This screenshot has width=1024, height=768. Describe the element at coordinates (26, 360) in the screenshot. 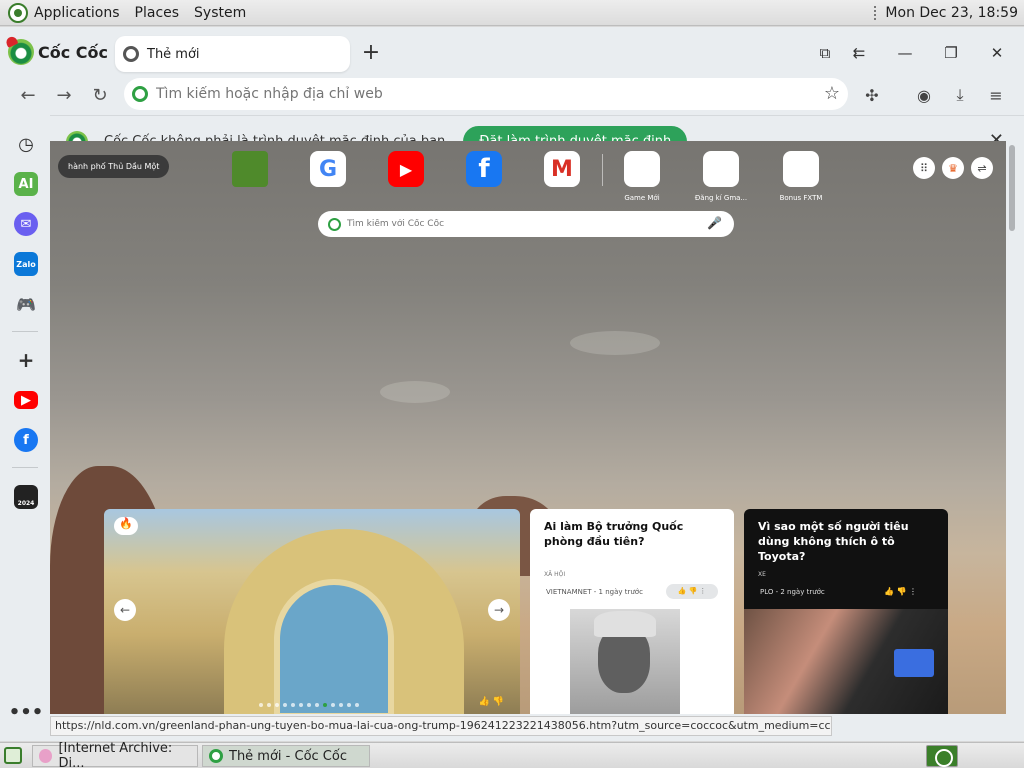

I see `add-sidebar-item-icon: +` at that location.